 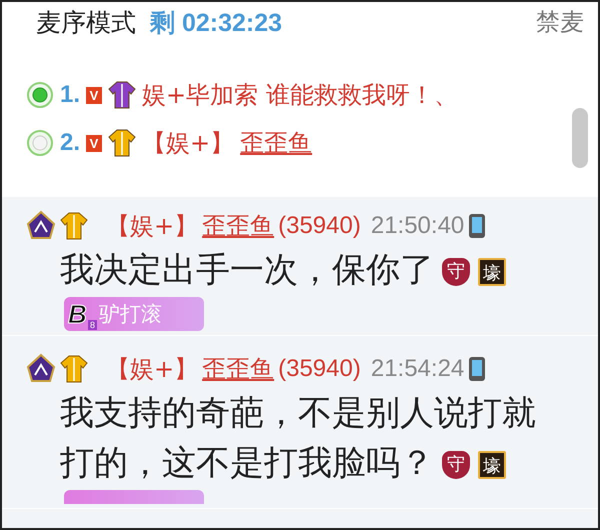 I want to click on mode-title: 麦序模式, so click(x=86, y=22).